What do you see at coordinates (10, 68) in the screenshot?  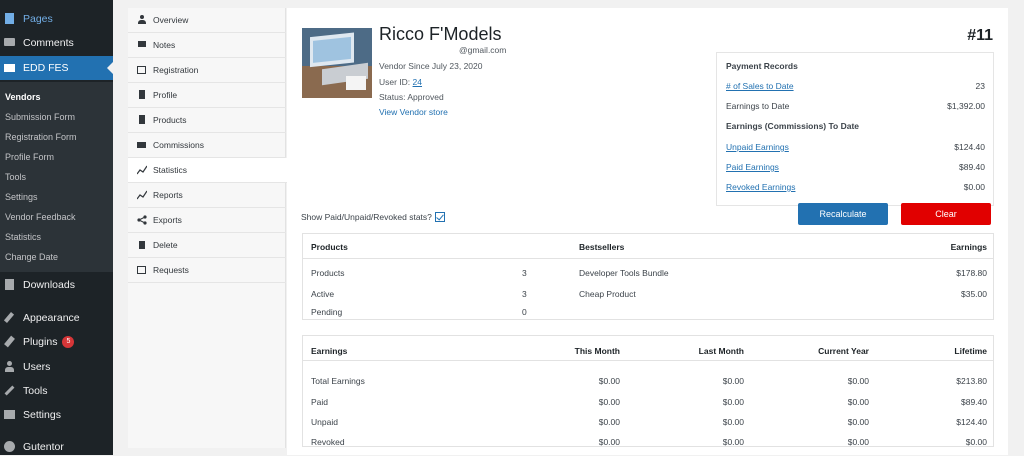 I see `edd-fes-icon` at bounding box center [10, 68].